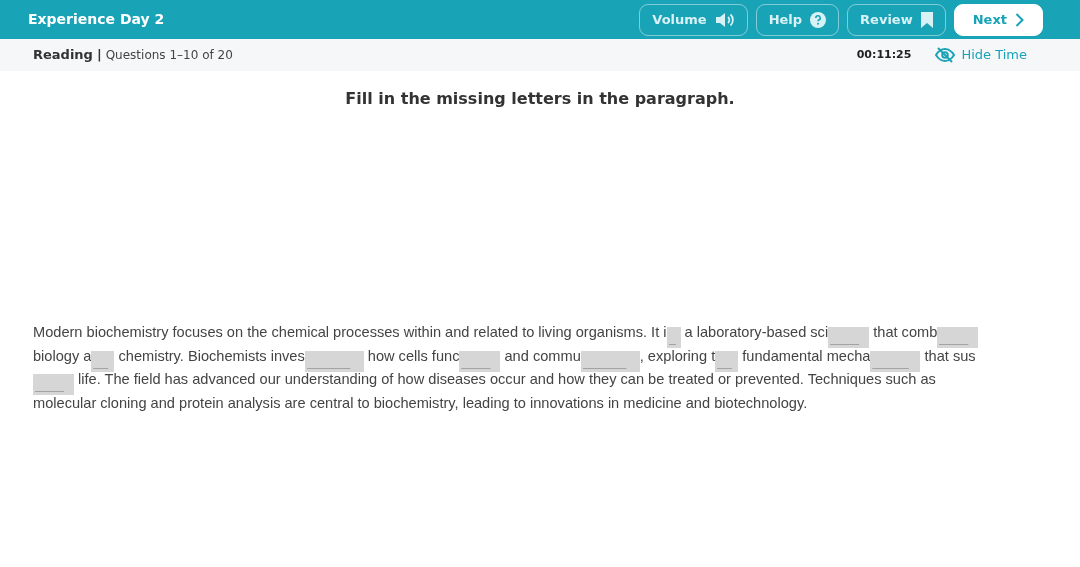 Image resolution: width=1080 pixels, height=567 pixels. Describe the element at coordinates (1019, 19) in the screenshot. I see `chevron-right-icon` at that location.